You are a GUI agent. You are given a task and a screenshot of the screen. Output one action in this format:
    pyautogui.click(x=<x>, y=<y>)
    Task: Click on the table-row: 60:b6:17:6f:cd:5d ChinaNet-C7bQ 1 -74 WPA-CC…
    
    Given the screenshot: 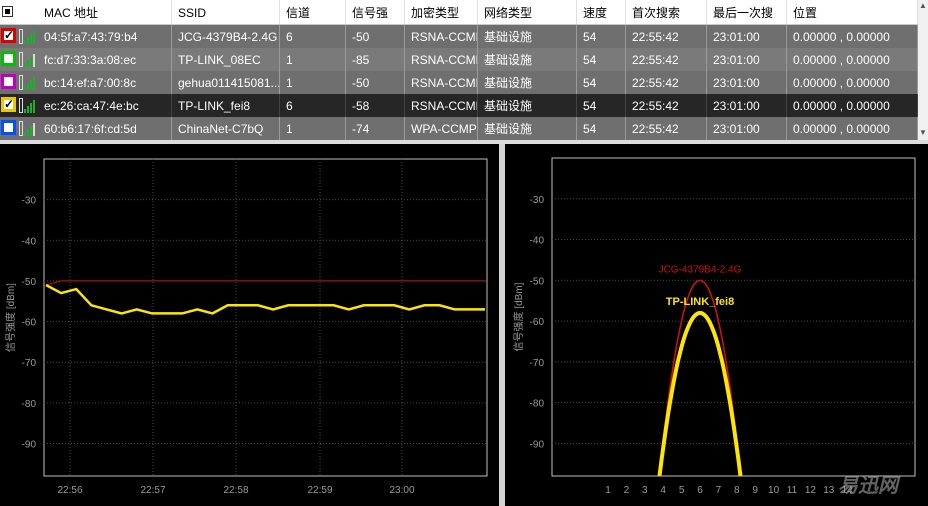 What is the action you would take?
    pyautogui.click(x=459, y=128)
    